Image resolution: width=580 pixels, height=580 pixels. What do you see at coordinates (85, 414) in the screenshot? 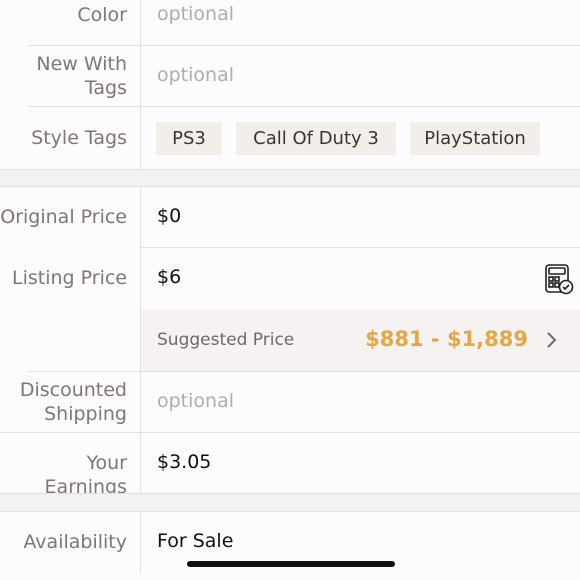
I see `discounted-shipping-label-line2: Shipping` at bounding box center [85, 414].